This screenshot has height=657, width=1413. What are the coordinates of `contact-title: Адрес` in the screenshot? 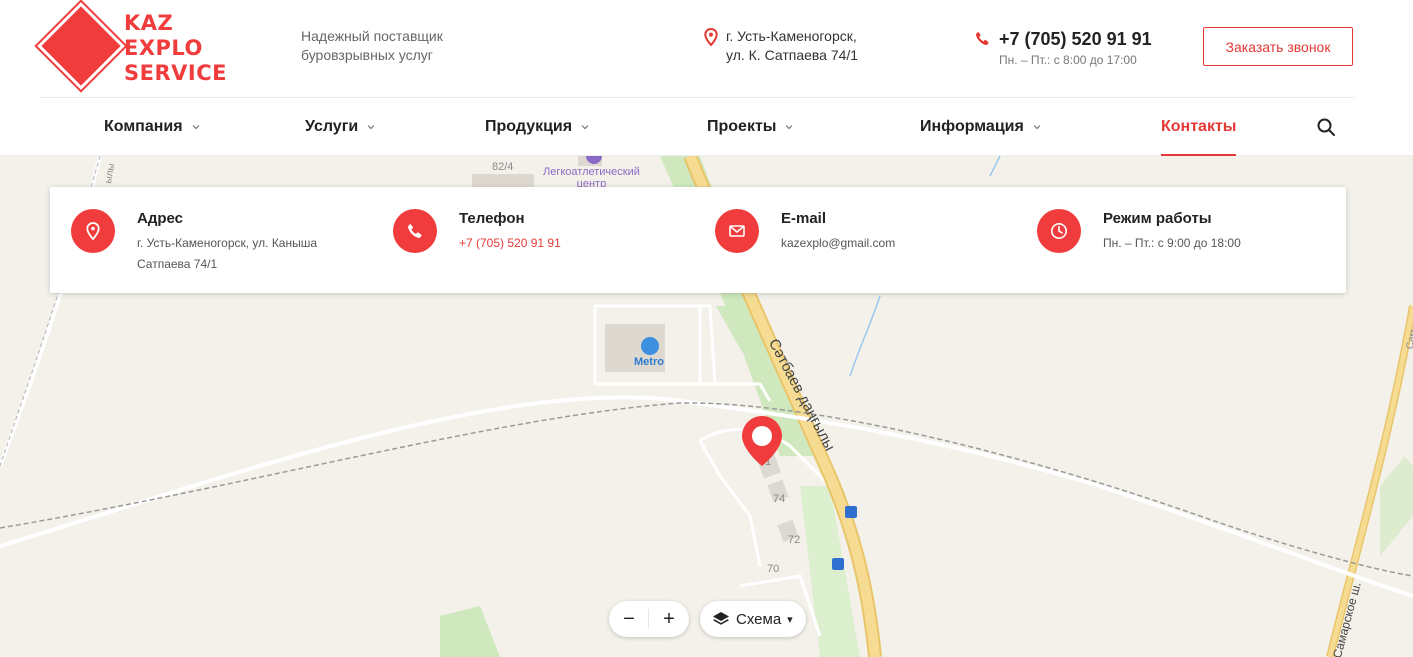 It's located at (160, 218).